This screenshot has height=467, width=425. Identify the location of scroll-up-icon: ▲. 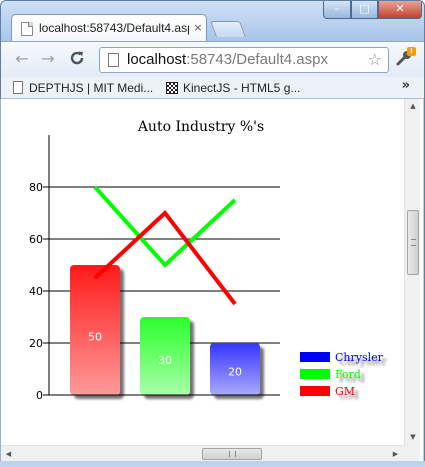
(413, 106).